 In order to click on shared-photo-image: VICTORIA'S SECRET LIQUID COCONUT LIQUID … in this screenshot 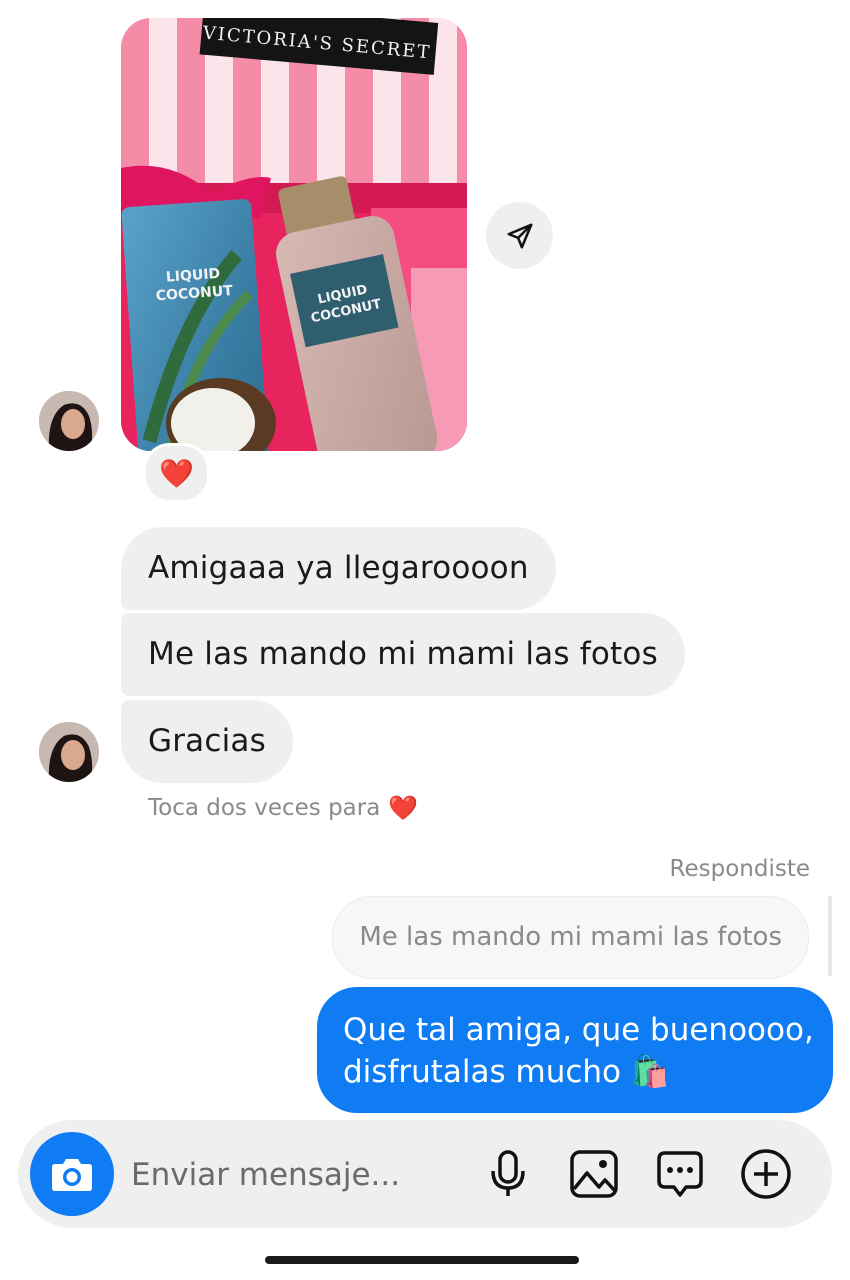, I will do `click(294, 234)`.